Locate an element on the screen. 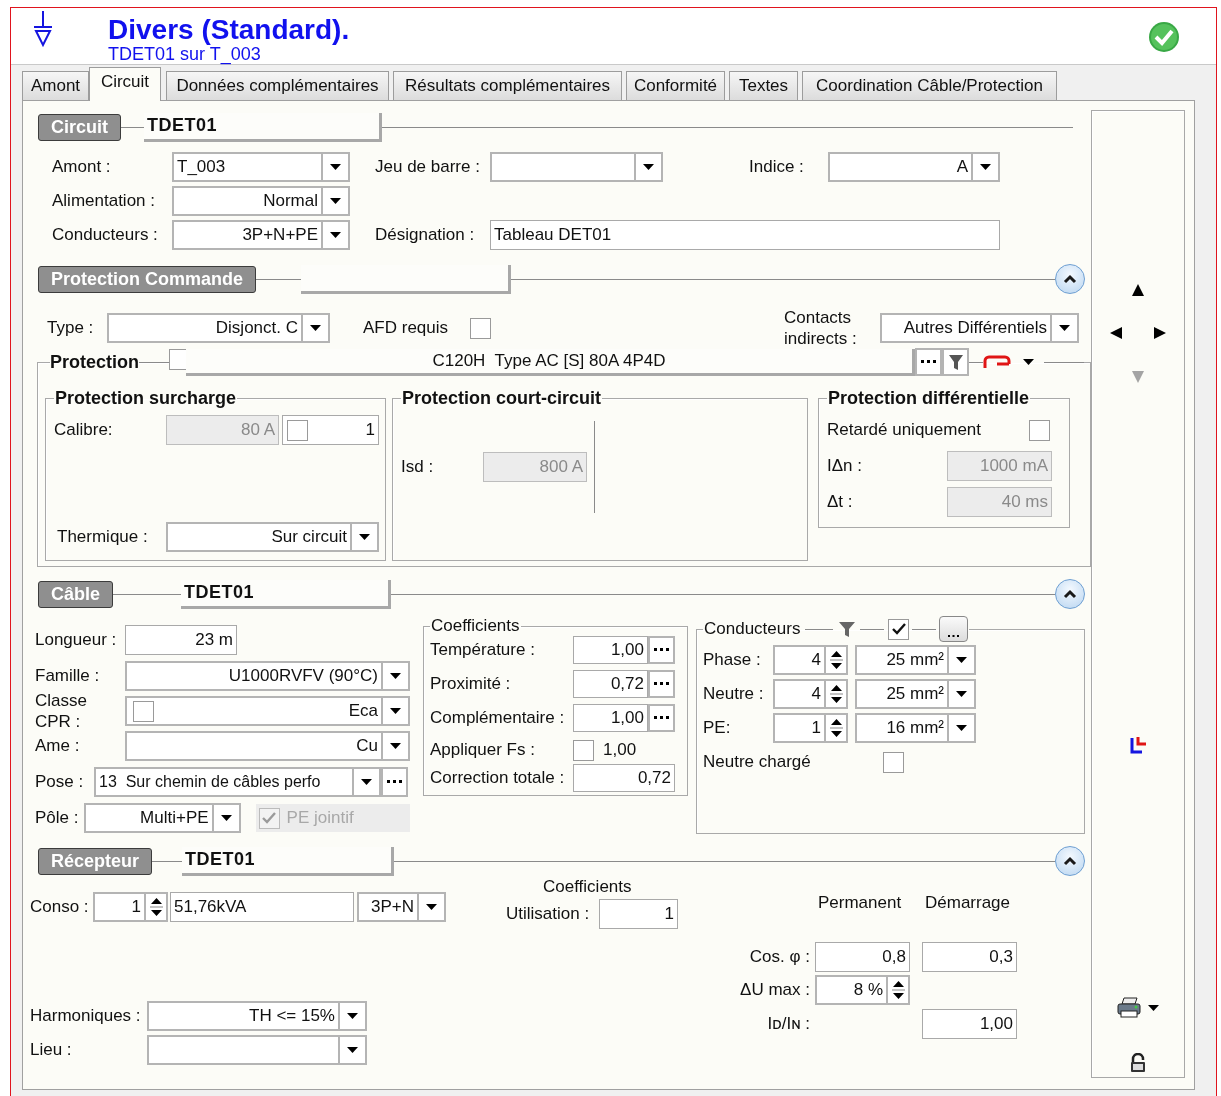 The image size is (1221, 1096). left-arrow-icon is located at coordinates (1116, 333).